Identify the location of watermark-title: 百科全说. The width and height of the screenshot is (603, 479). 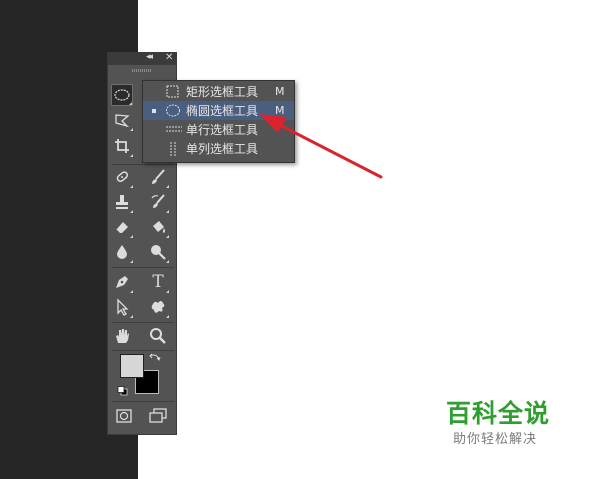
(498, 413).